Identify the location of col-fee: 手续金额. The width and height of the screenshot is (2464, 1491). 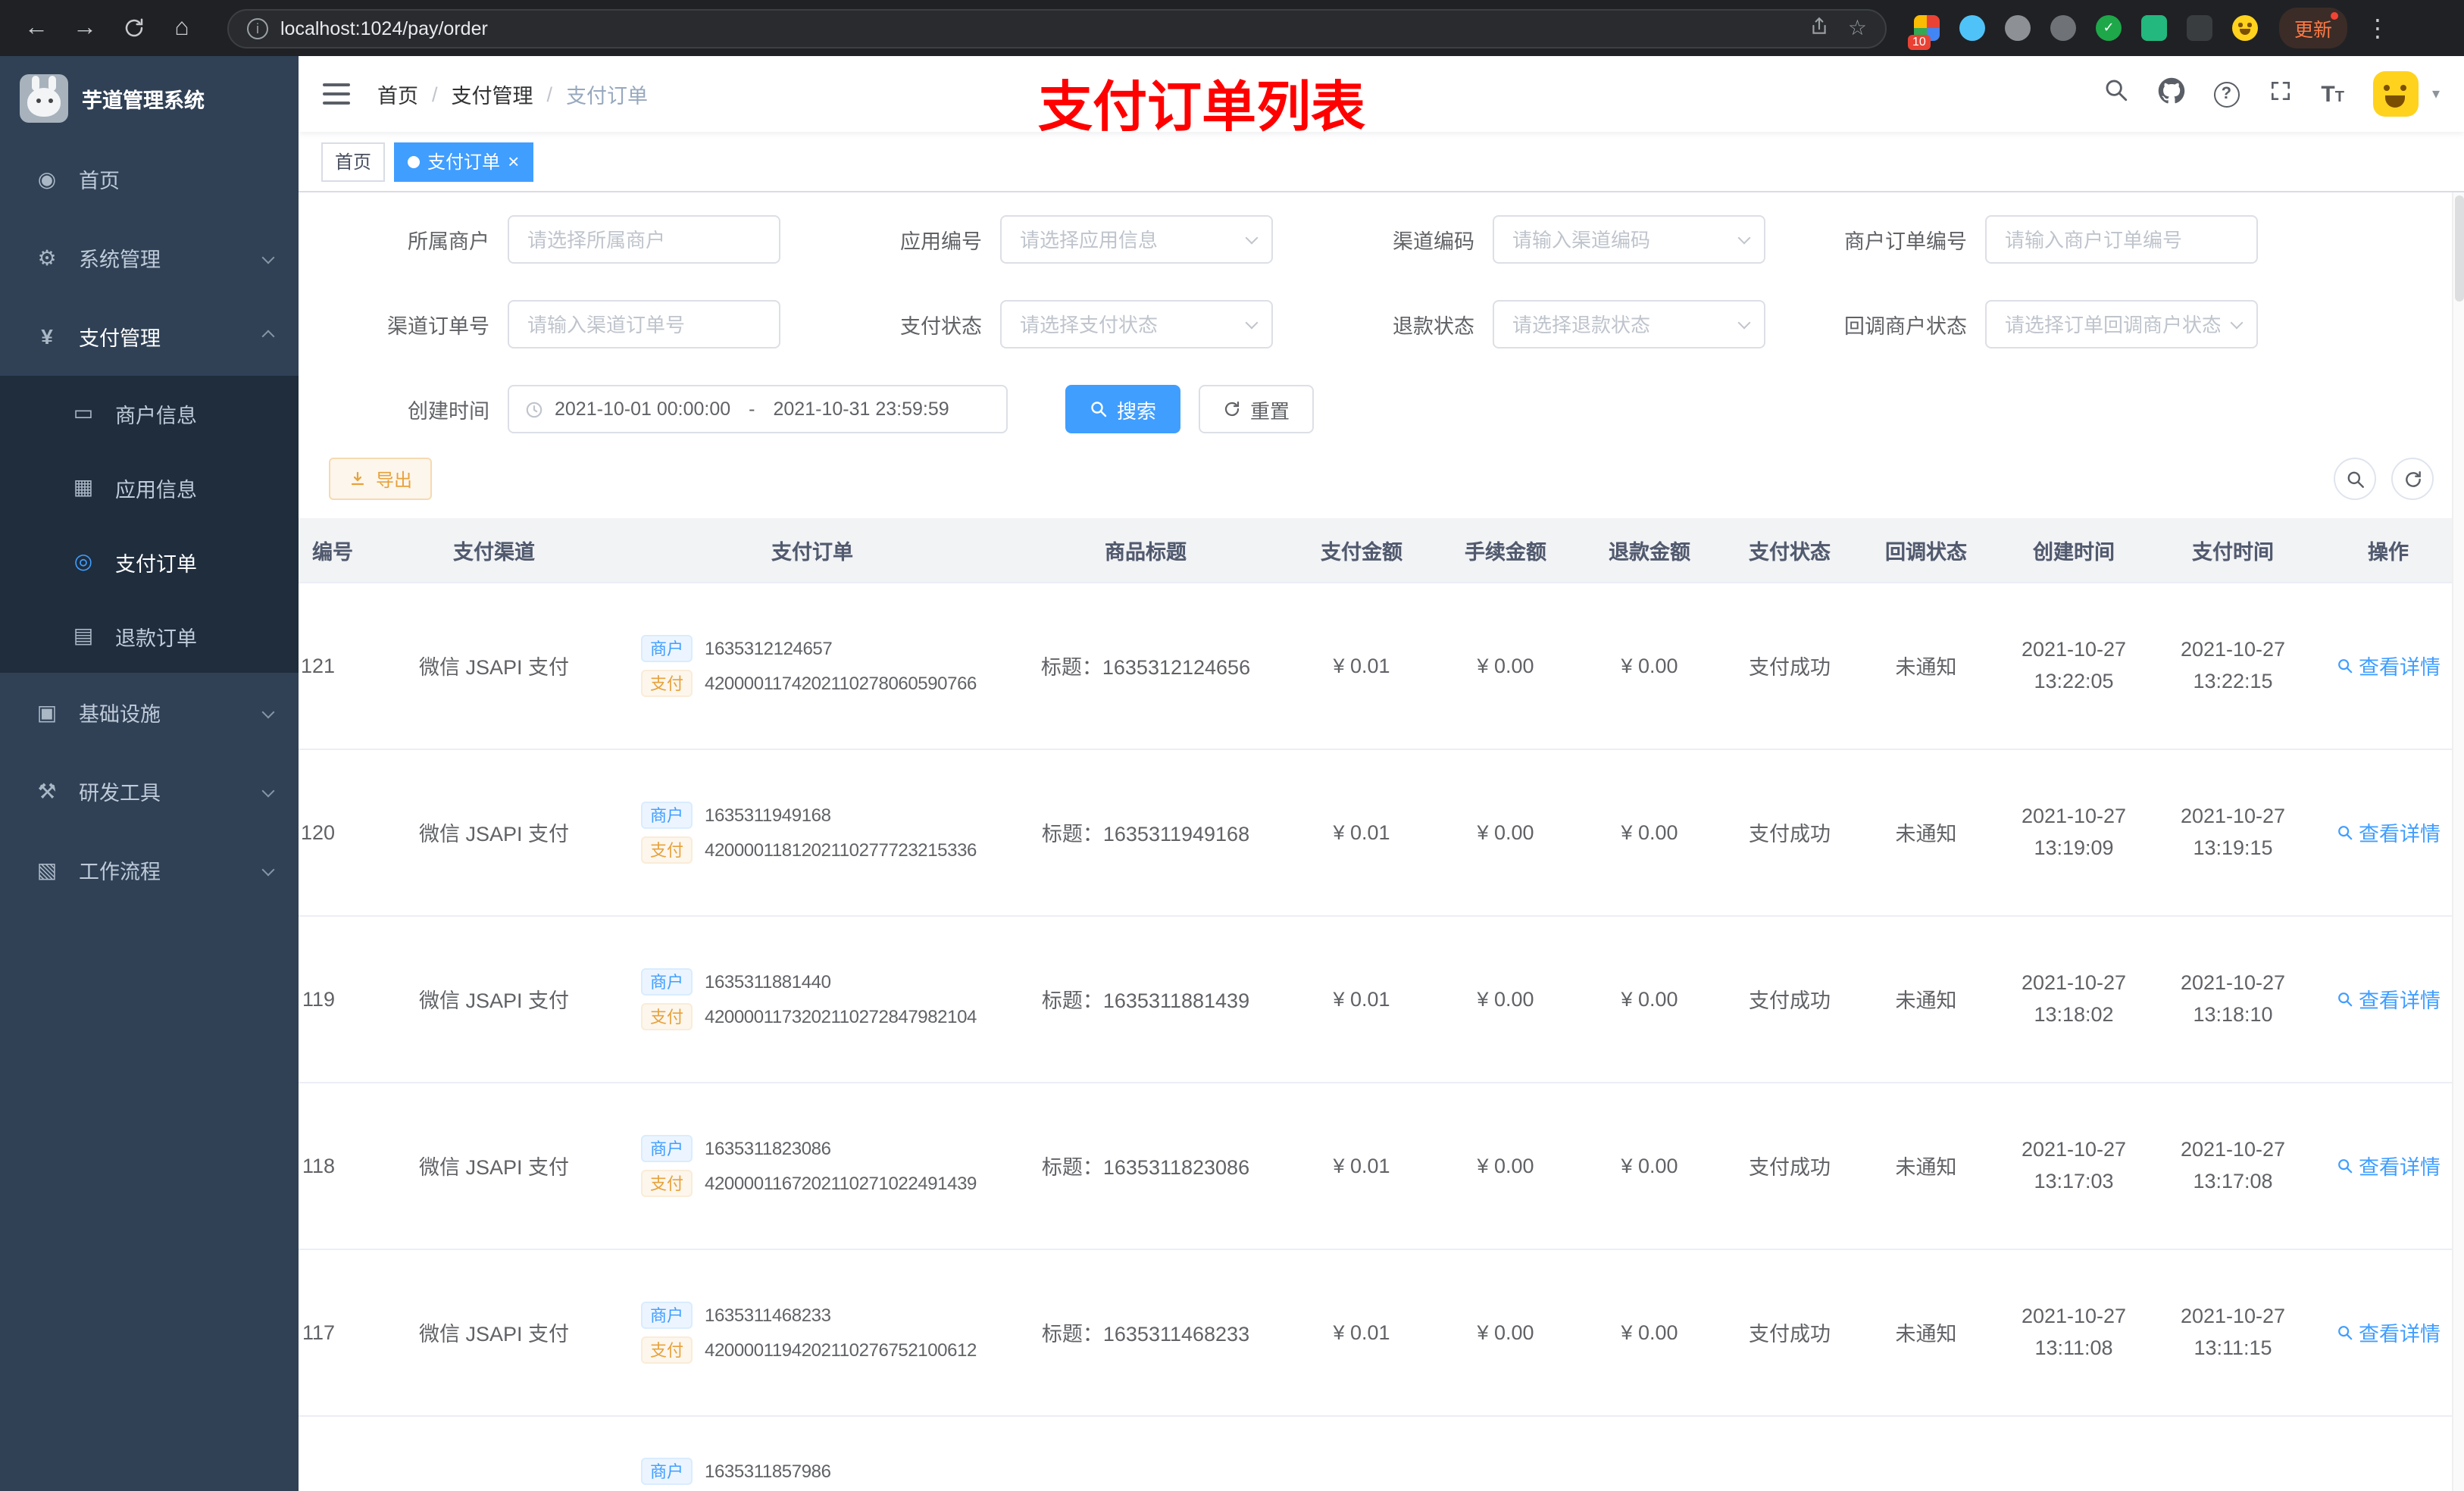
(1506, 550).